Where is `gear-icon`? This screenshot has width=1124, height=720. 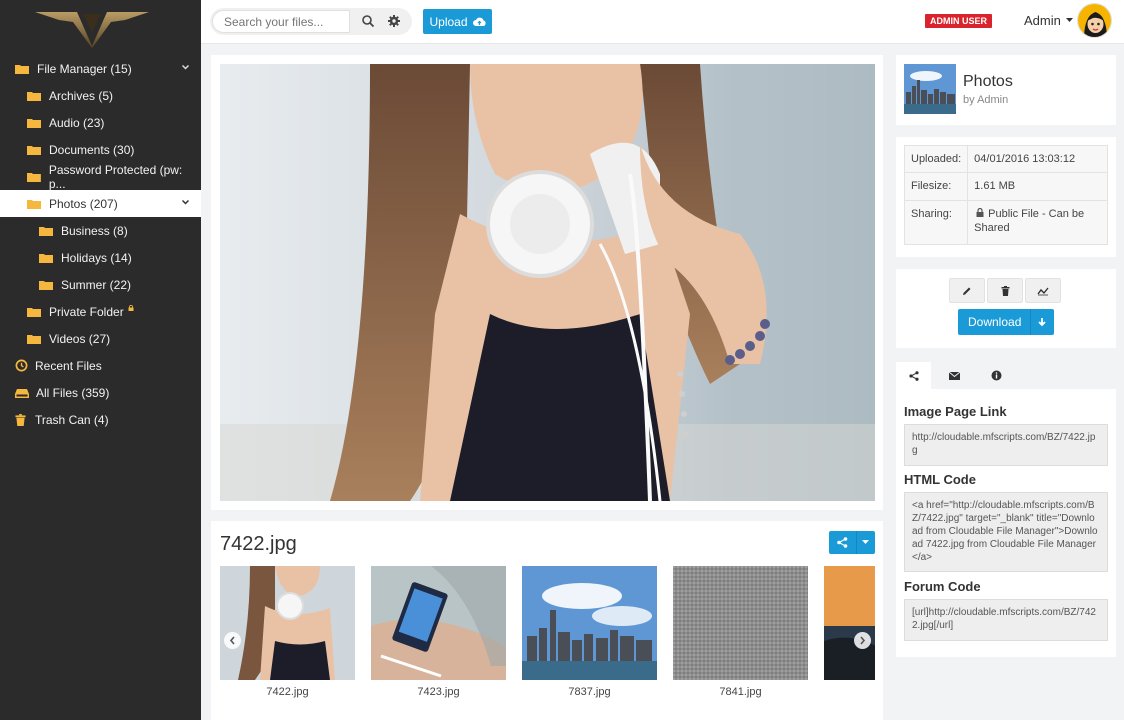
gear-icon is located at coordinates (394, 21).